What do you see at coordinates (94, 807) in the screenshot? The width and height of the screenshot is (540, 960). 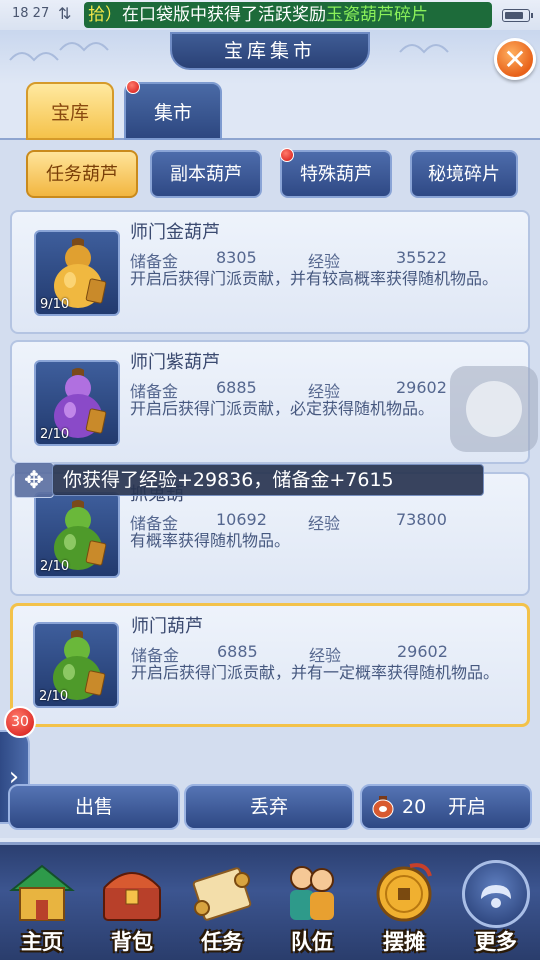 I see `sell-button: 出售` at bounding box center [94, 807].